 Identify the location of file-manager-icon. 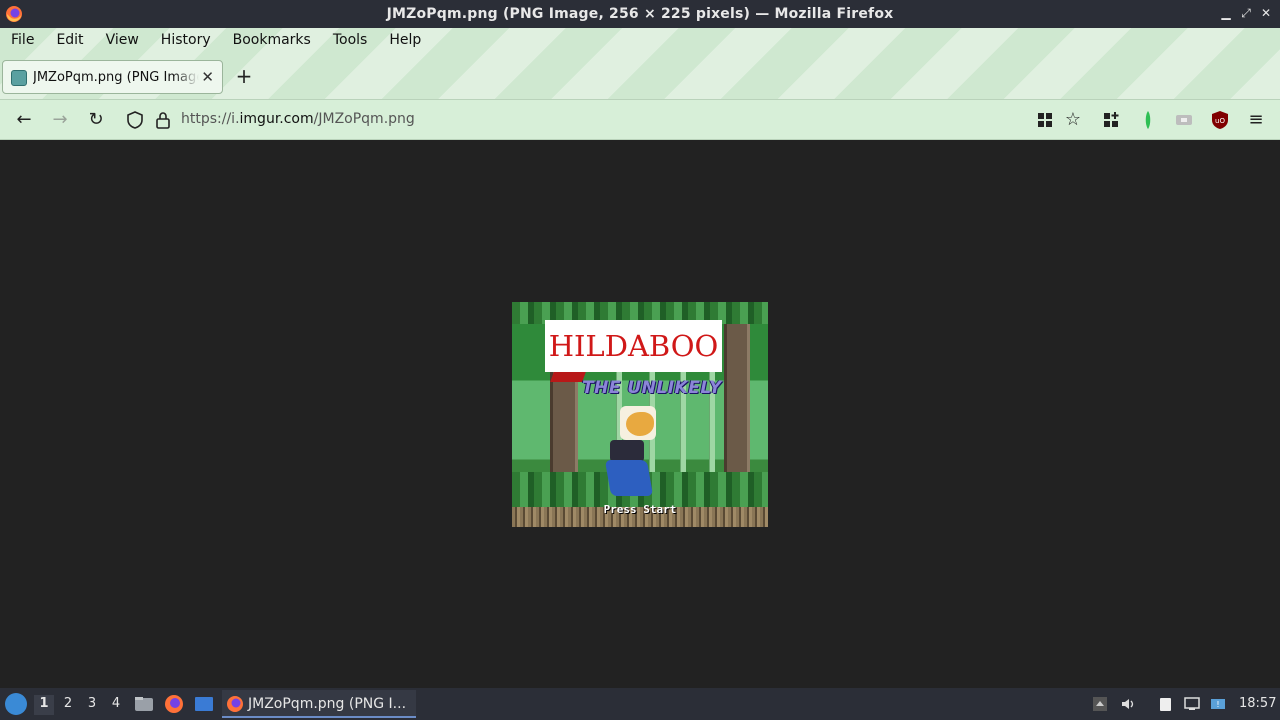
(144, 704).